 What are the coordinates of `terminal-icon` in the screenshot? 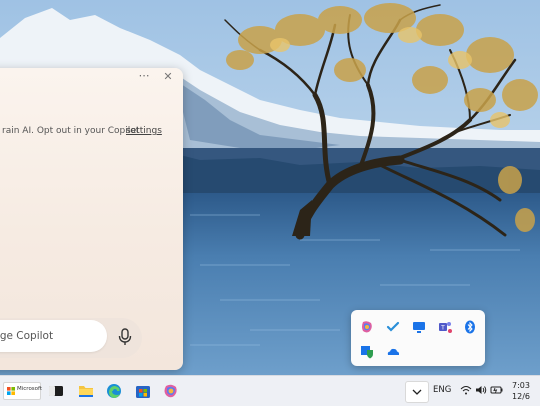 It's located at (56, 391).